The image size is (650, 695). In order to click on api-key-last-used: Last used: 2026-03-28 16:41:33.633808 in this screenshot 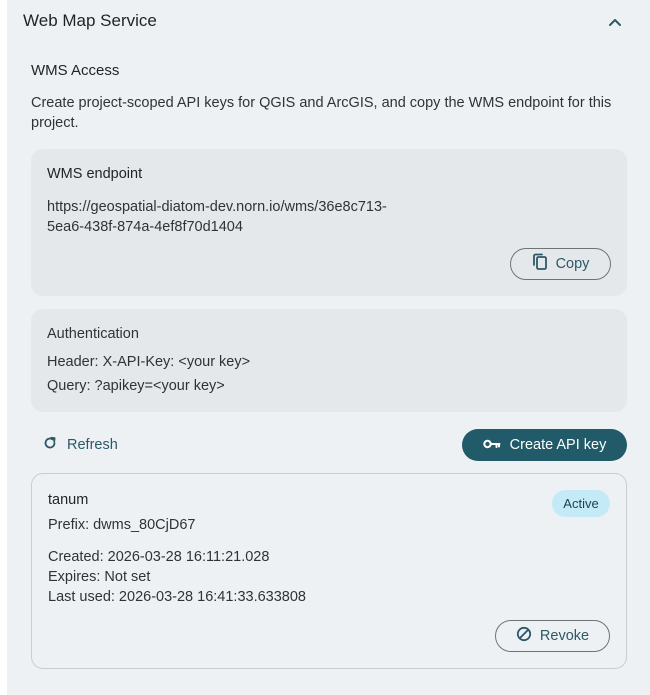, I will do `click(177, 597)`.